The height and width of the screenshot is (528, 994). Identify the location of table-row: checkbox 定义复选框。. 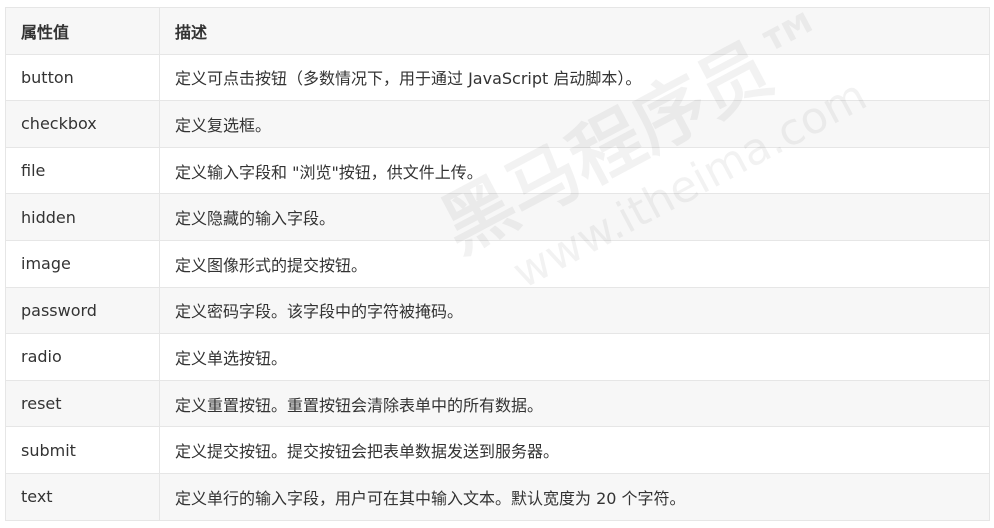
(497, 124).